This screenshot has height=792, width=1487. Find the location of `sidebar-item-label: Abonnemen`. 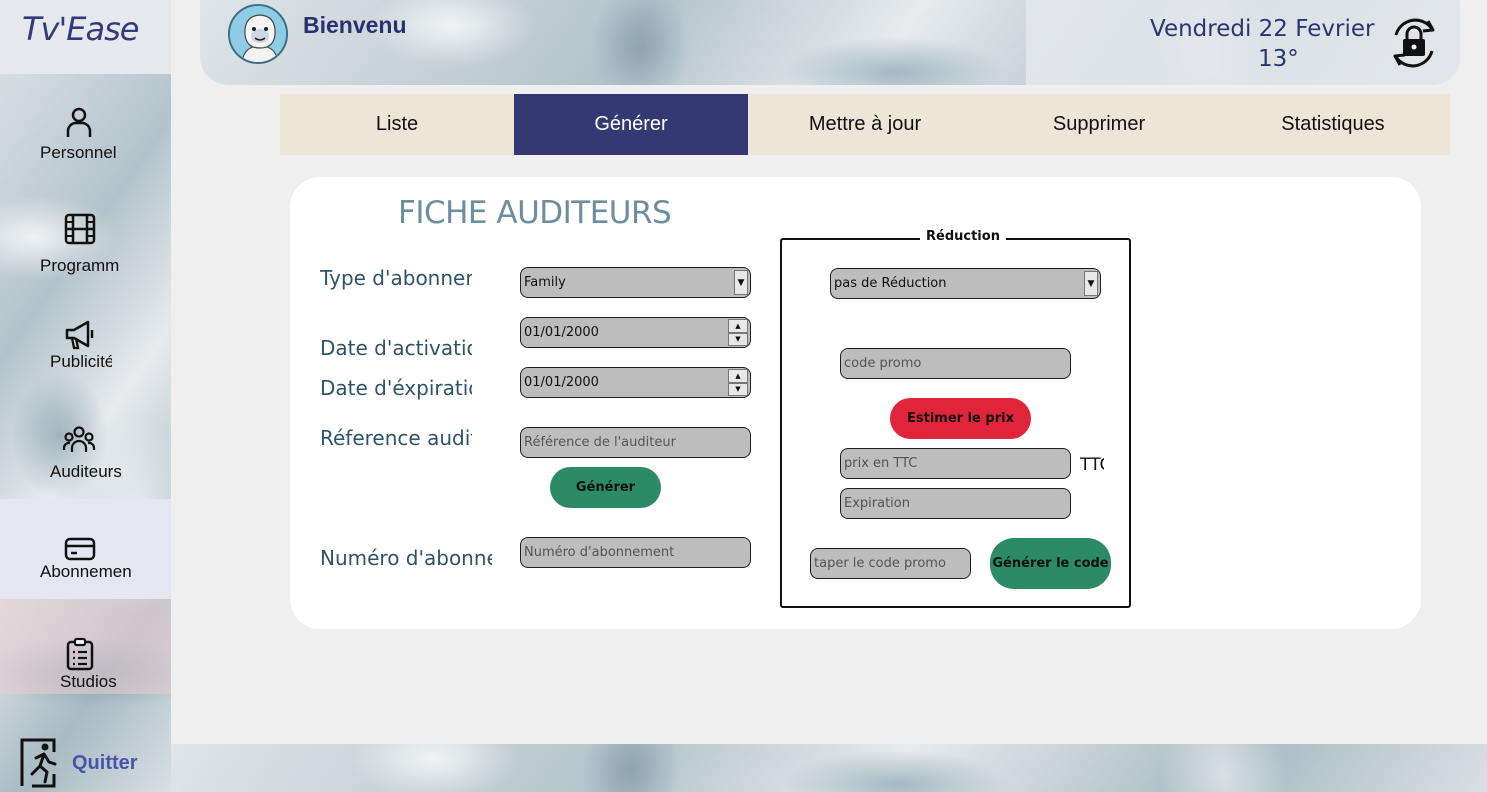

sidebar-item-label: Abonnemen is located at coordinates (86, 571).